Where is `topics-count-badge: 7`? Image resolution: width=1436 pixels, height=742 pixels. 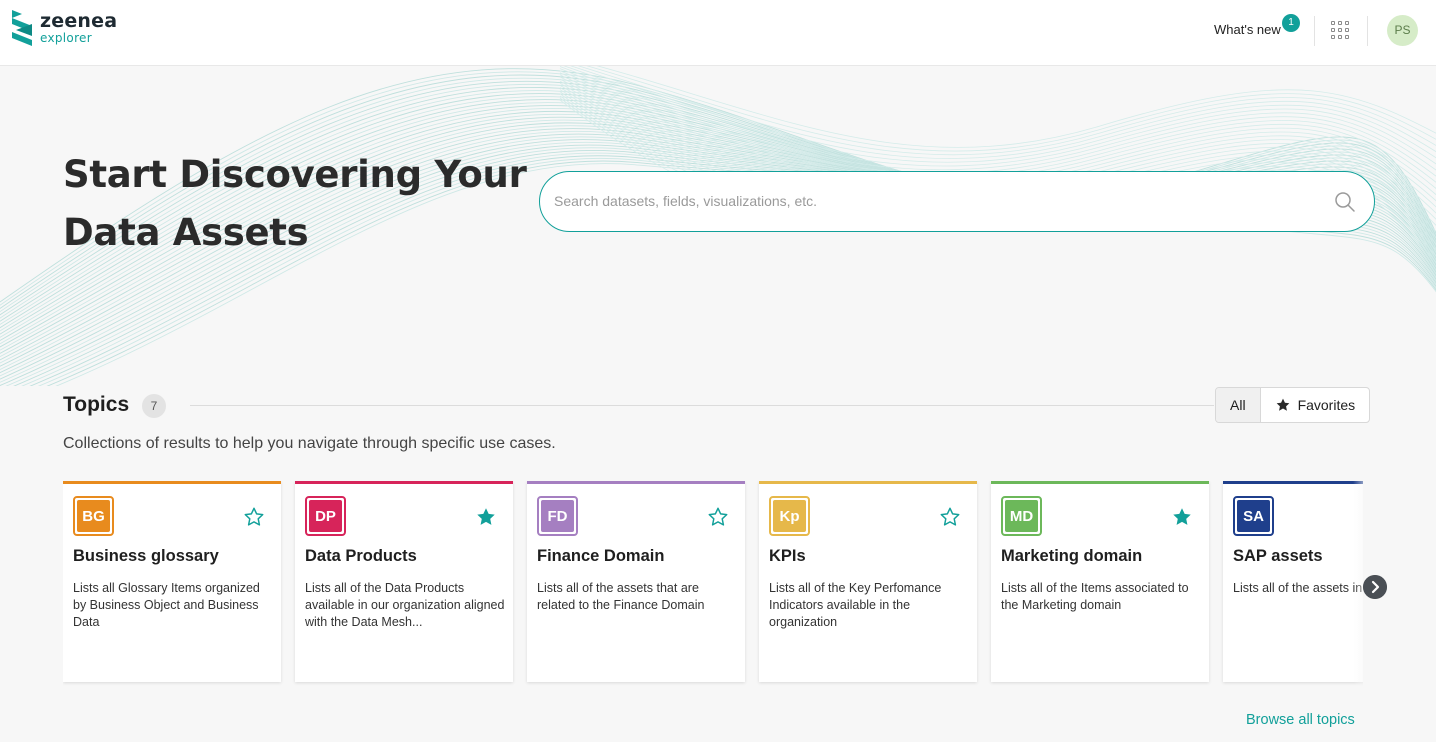
topics-count-badge: 7 is located at coordinates (154, 406).